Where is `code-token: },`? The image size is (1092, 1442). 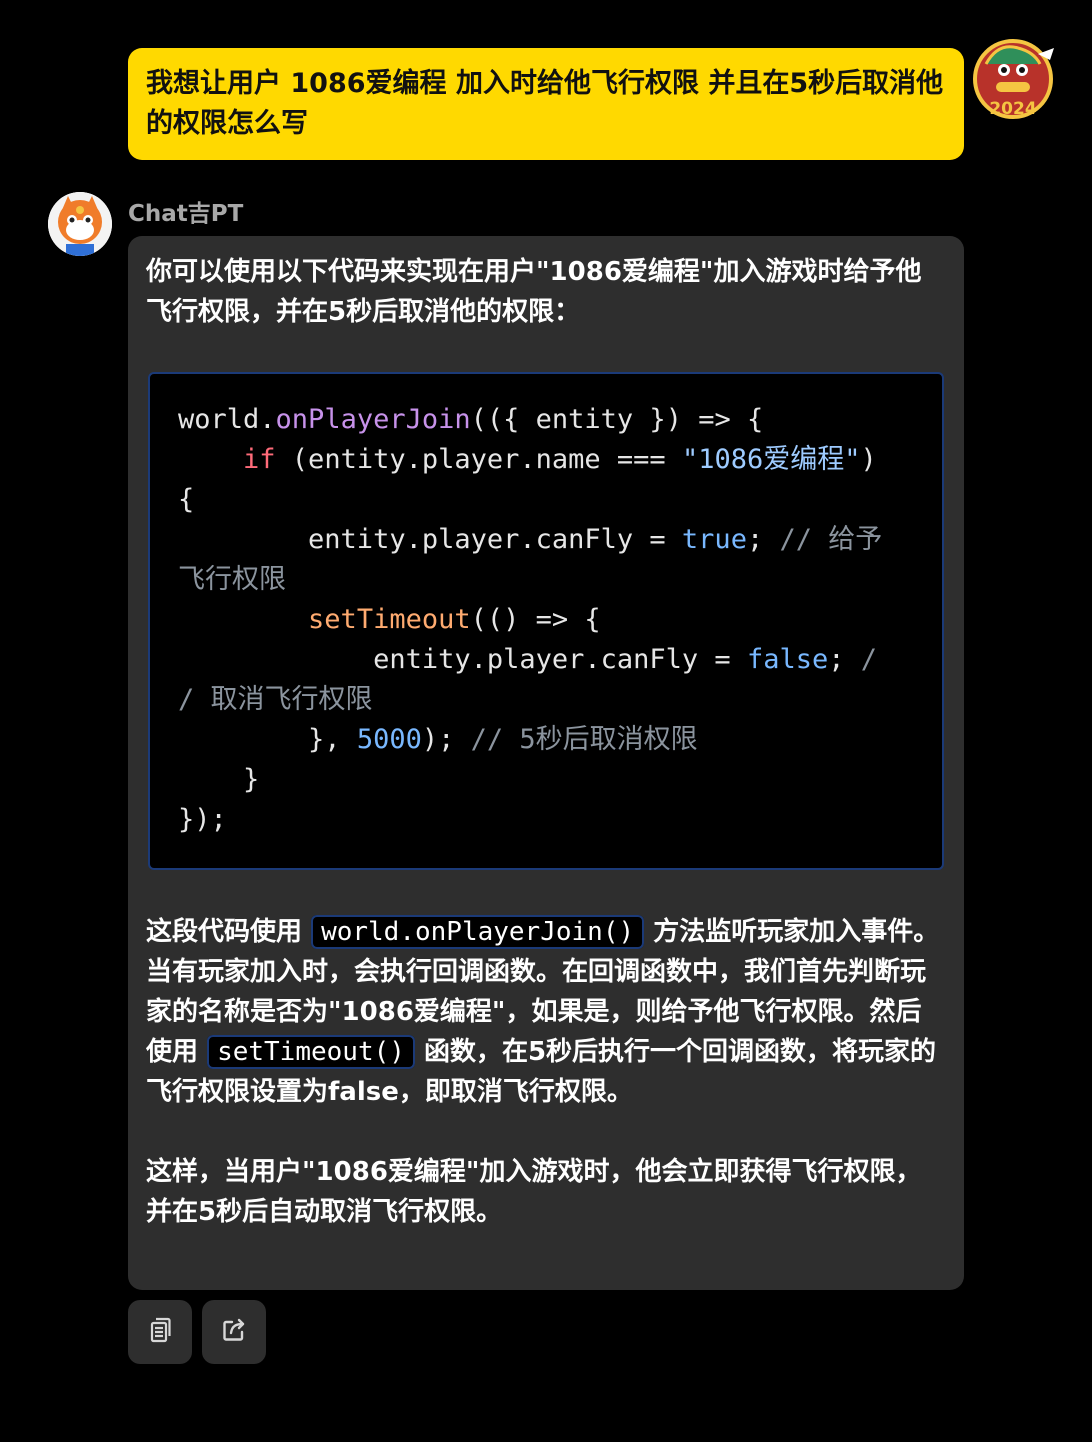 code-token: }, is located at coordinates (267, 739).